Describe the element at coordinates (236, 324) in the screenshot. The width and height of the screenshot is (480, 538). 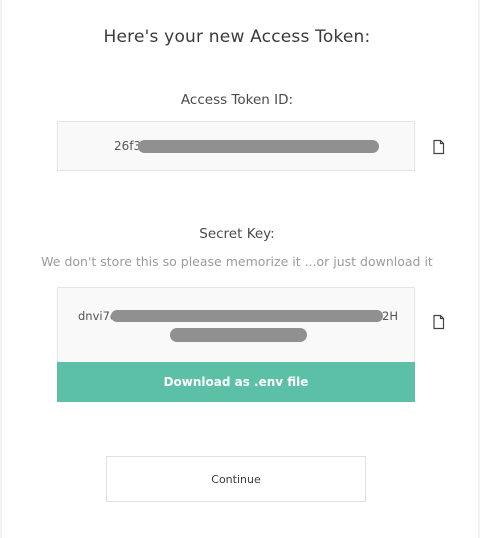
I see `secret-key-field: dnvi7e 2H` at that location.